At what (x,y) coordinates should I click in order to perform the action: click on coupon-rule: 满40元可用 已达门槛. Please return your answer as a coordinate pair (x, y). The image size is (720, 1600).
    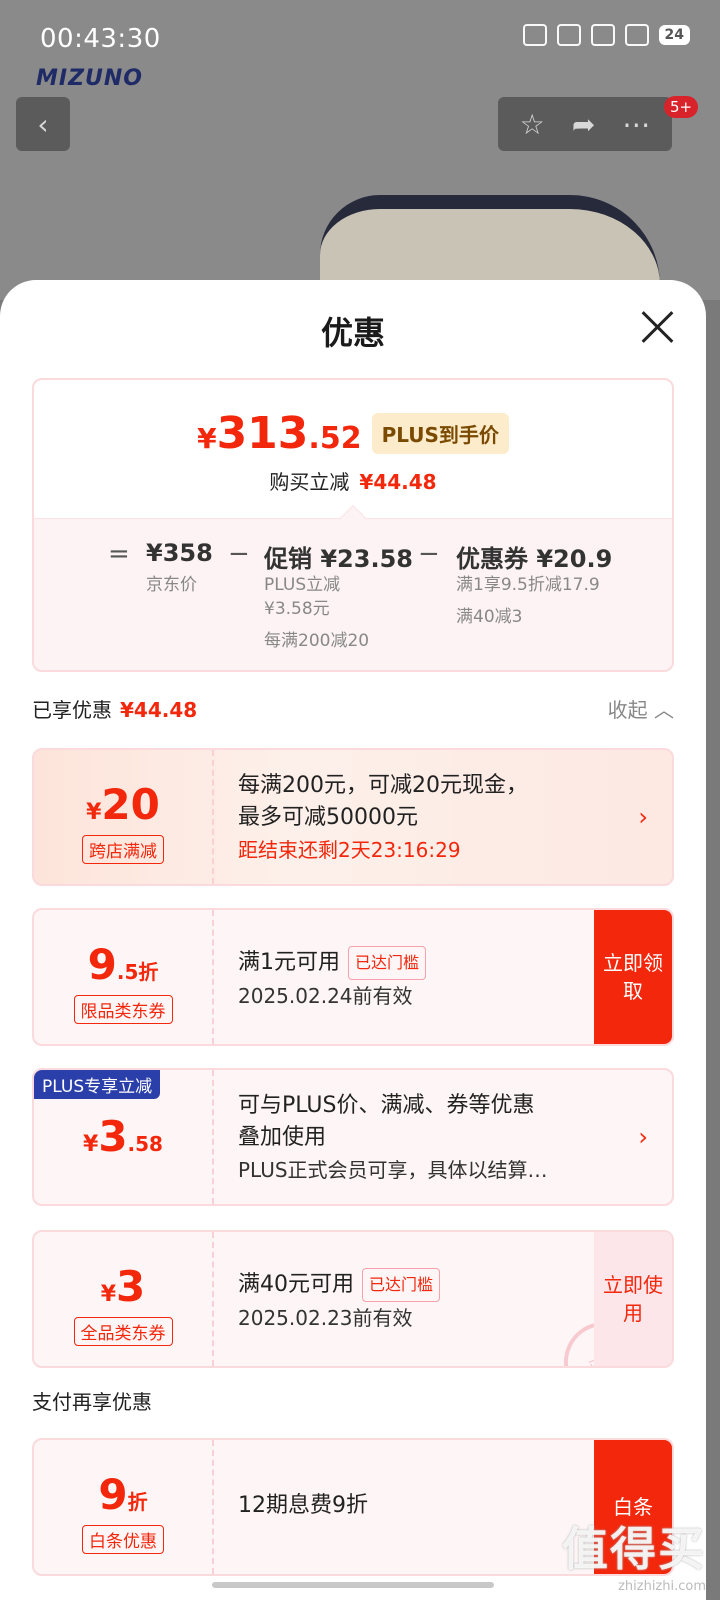
    Looking at the image, I should click on (415, 1285).